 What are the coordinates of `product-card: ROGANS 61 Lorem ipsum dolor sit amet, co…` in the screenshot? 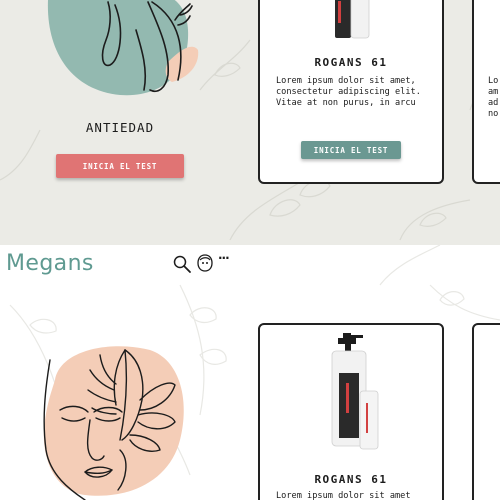 It's located at (351, 92).